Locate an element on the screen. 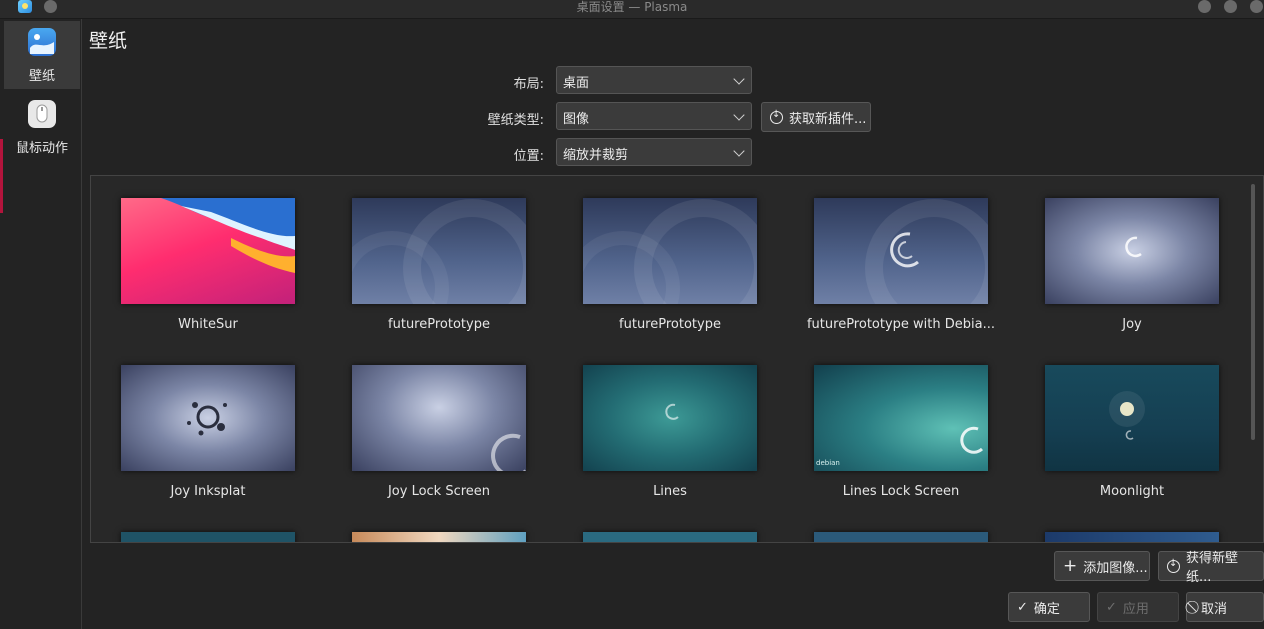  wallpaper-type-label: 壁纸类型: is located at coordinates (515, 120).